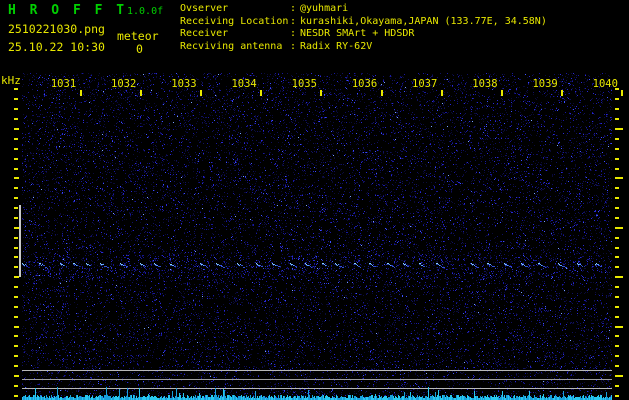 The width and height of the screenshot is (629, 400). Describe the element at coordinates (138, 36) in the screenshot. I see `meteor-count-label: meteor` at that location.